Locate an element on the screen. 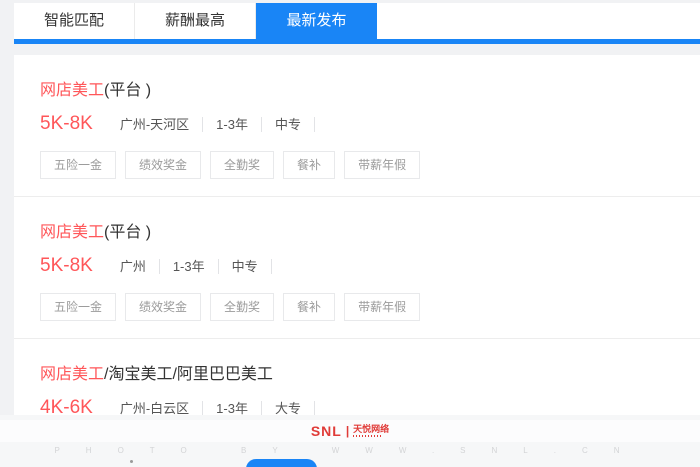  salary-row: 4K-6K 广州-白云区 1-3年 大专 is located at coordinates (370, 406).